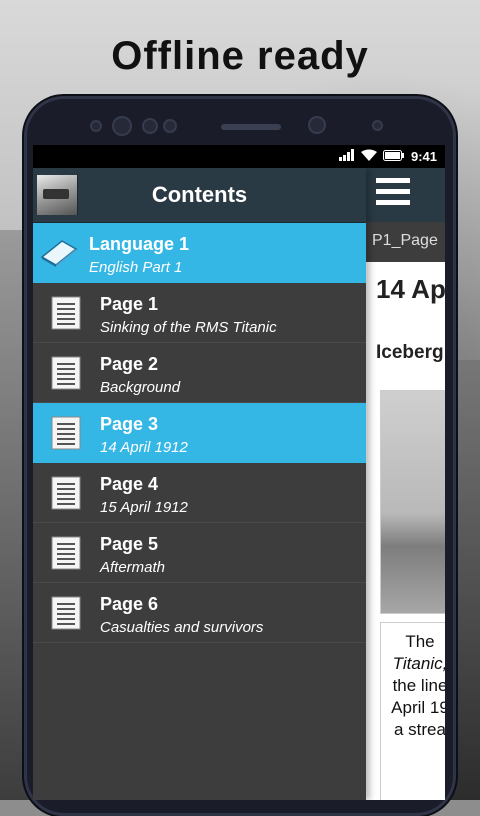 The image size is (480, 816). Describe the element at coordinates (410, 289) in the screenshot. I see `page-title: 14 Ap` at that location.